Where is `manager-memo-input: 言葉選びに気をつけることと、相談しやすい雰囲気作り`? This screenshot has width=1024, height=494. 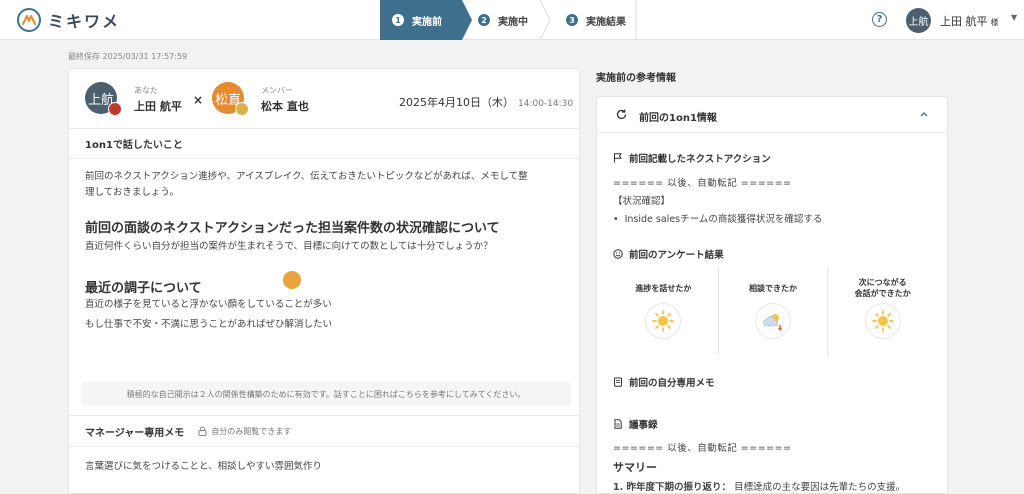 manager-memo-input: 言葉選びに気をつけることと、相談しやすい雰囲気作り is located at coordinates (203, 467).